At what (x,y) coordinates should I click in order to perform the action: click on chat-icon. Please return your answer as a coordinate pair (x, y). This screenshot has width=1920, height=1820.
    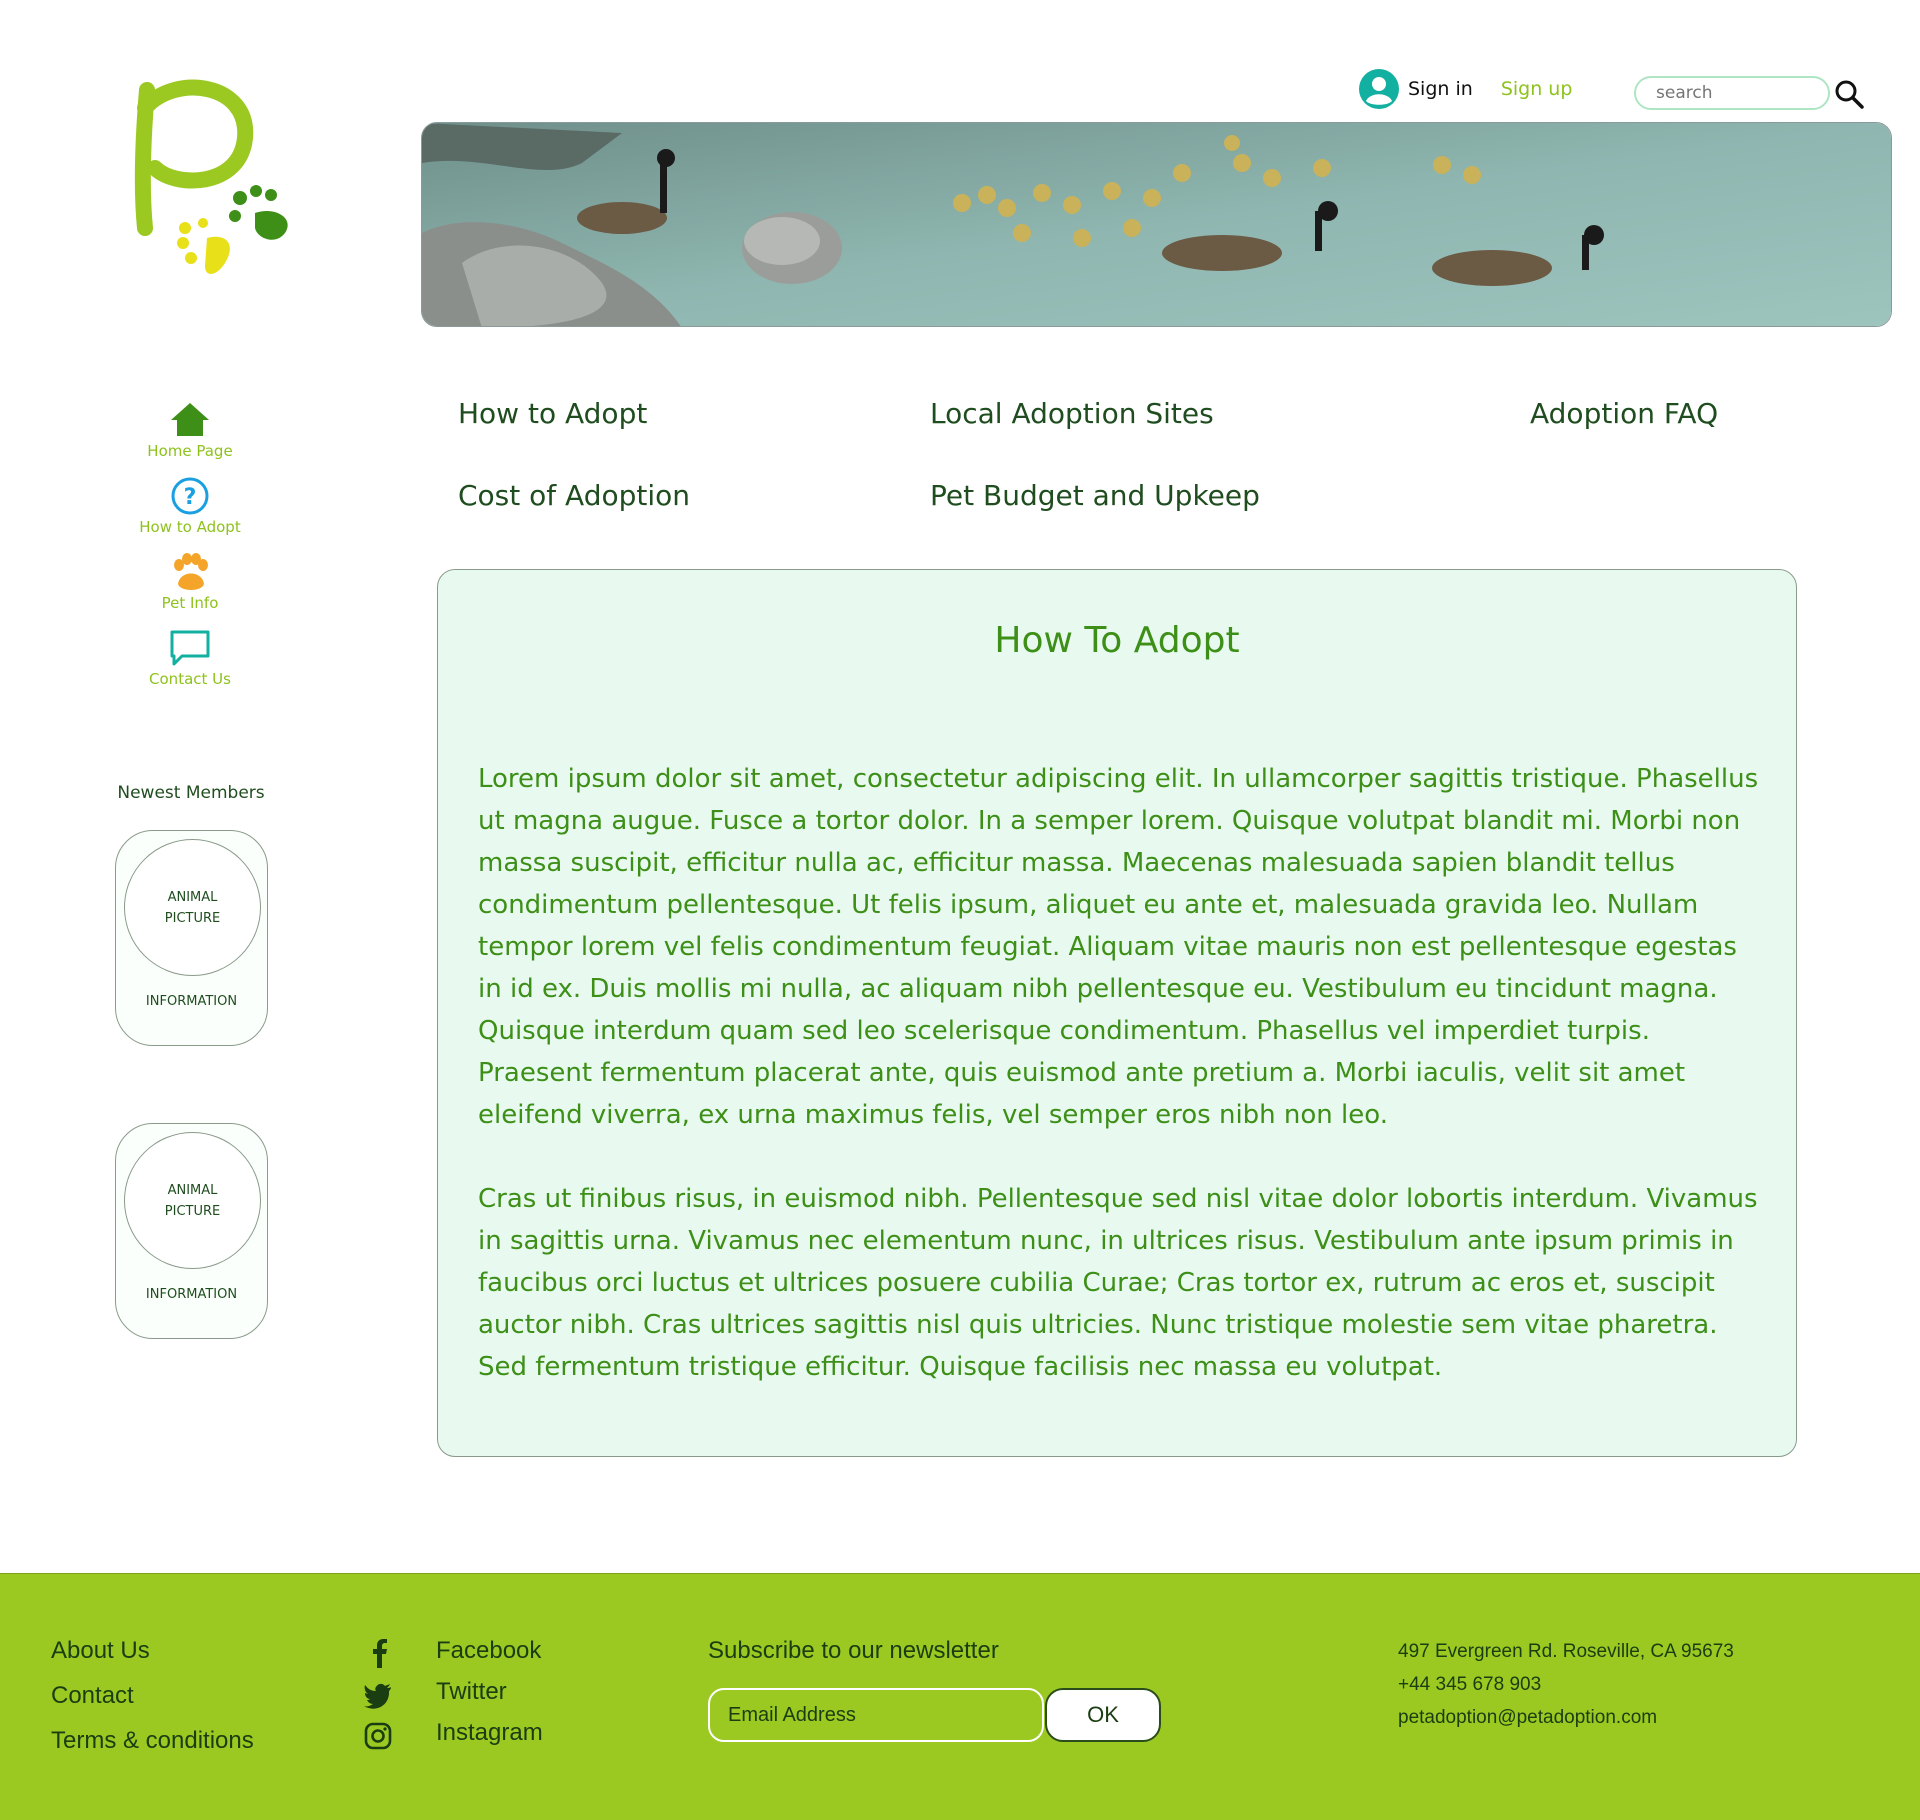
    Looking at the image, I should click on (190, 648).